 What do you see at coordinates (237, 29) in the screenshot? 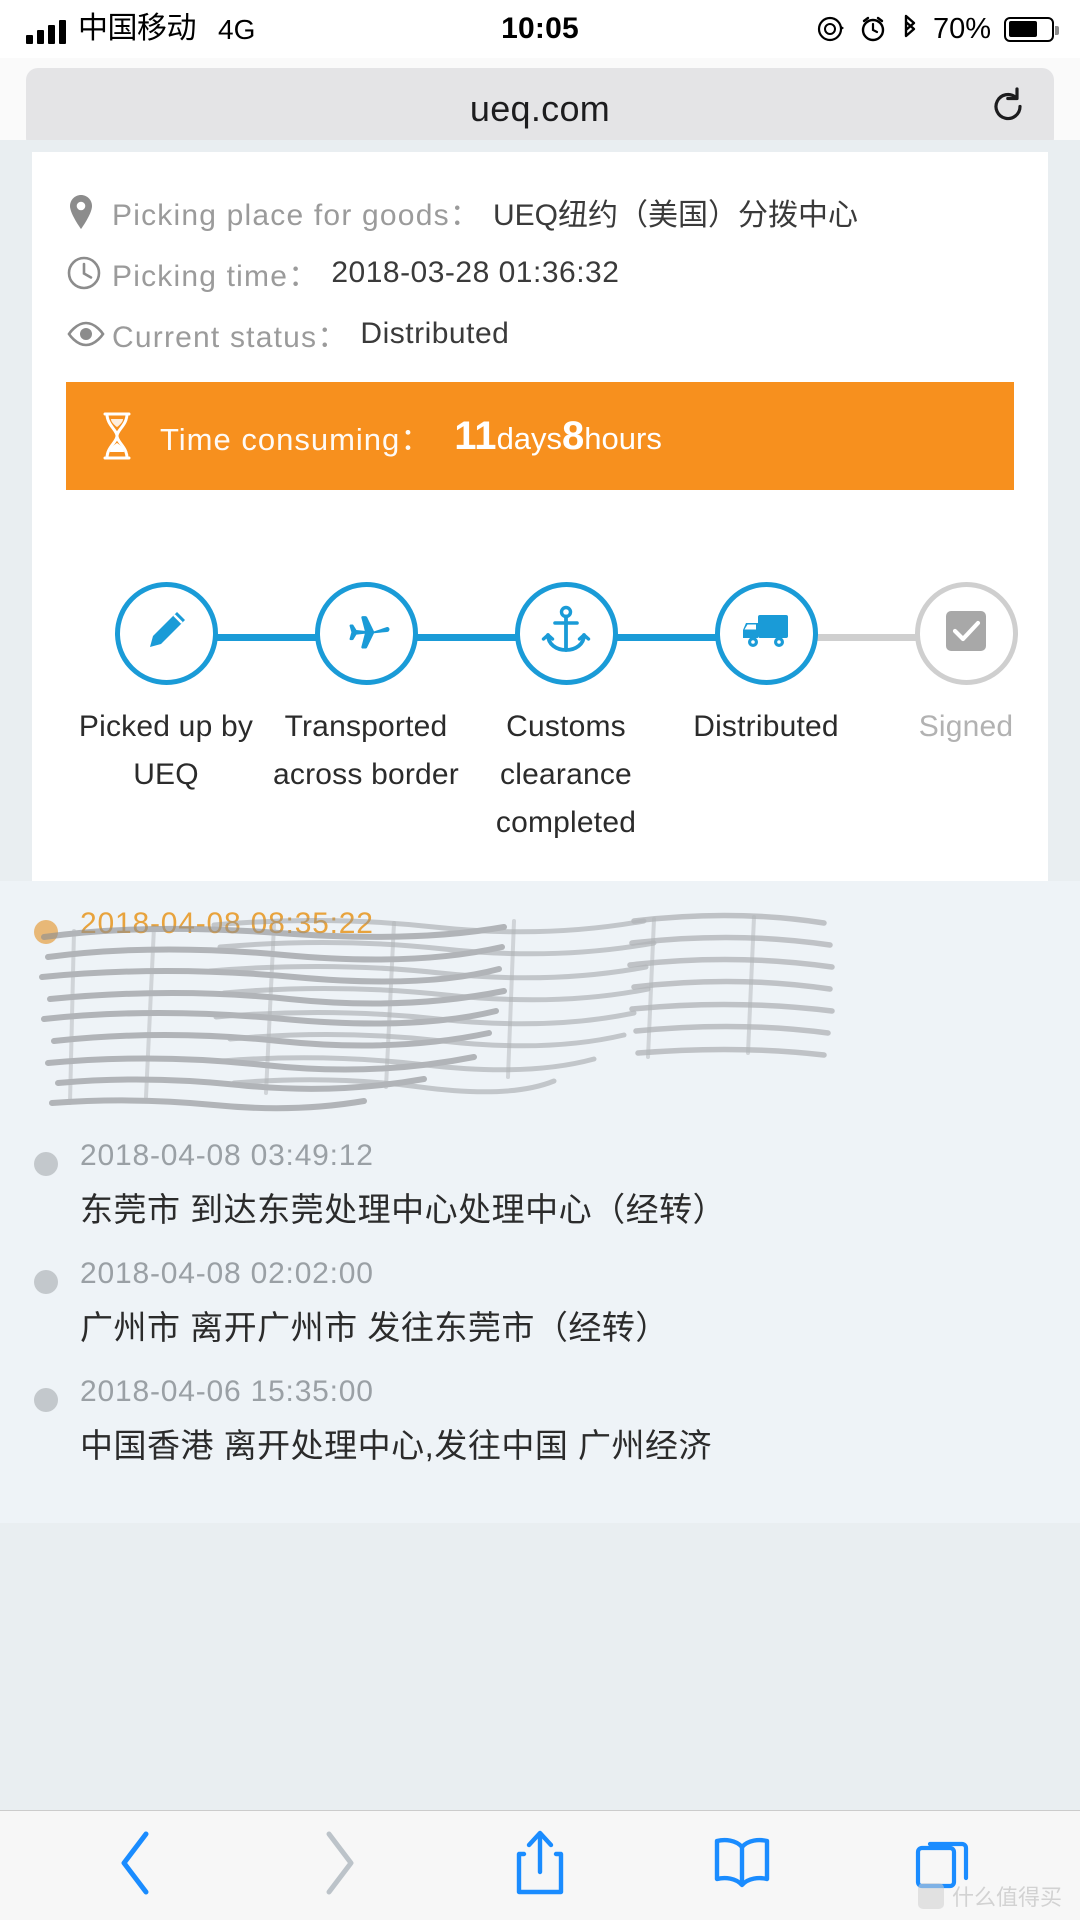
I see `network-type-label: 4G` at bounding box center [237, 29].